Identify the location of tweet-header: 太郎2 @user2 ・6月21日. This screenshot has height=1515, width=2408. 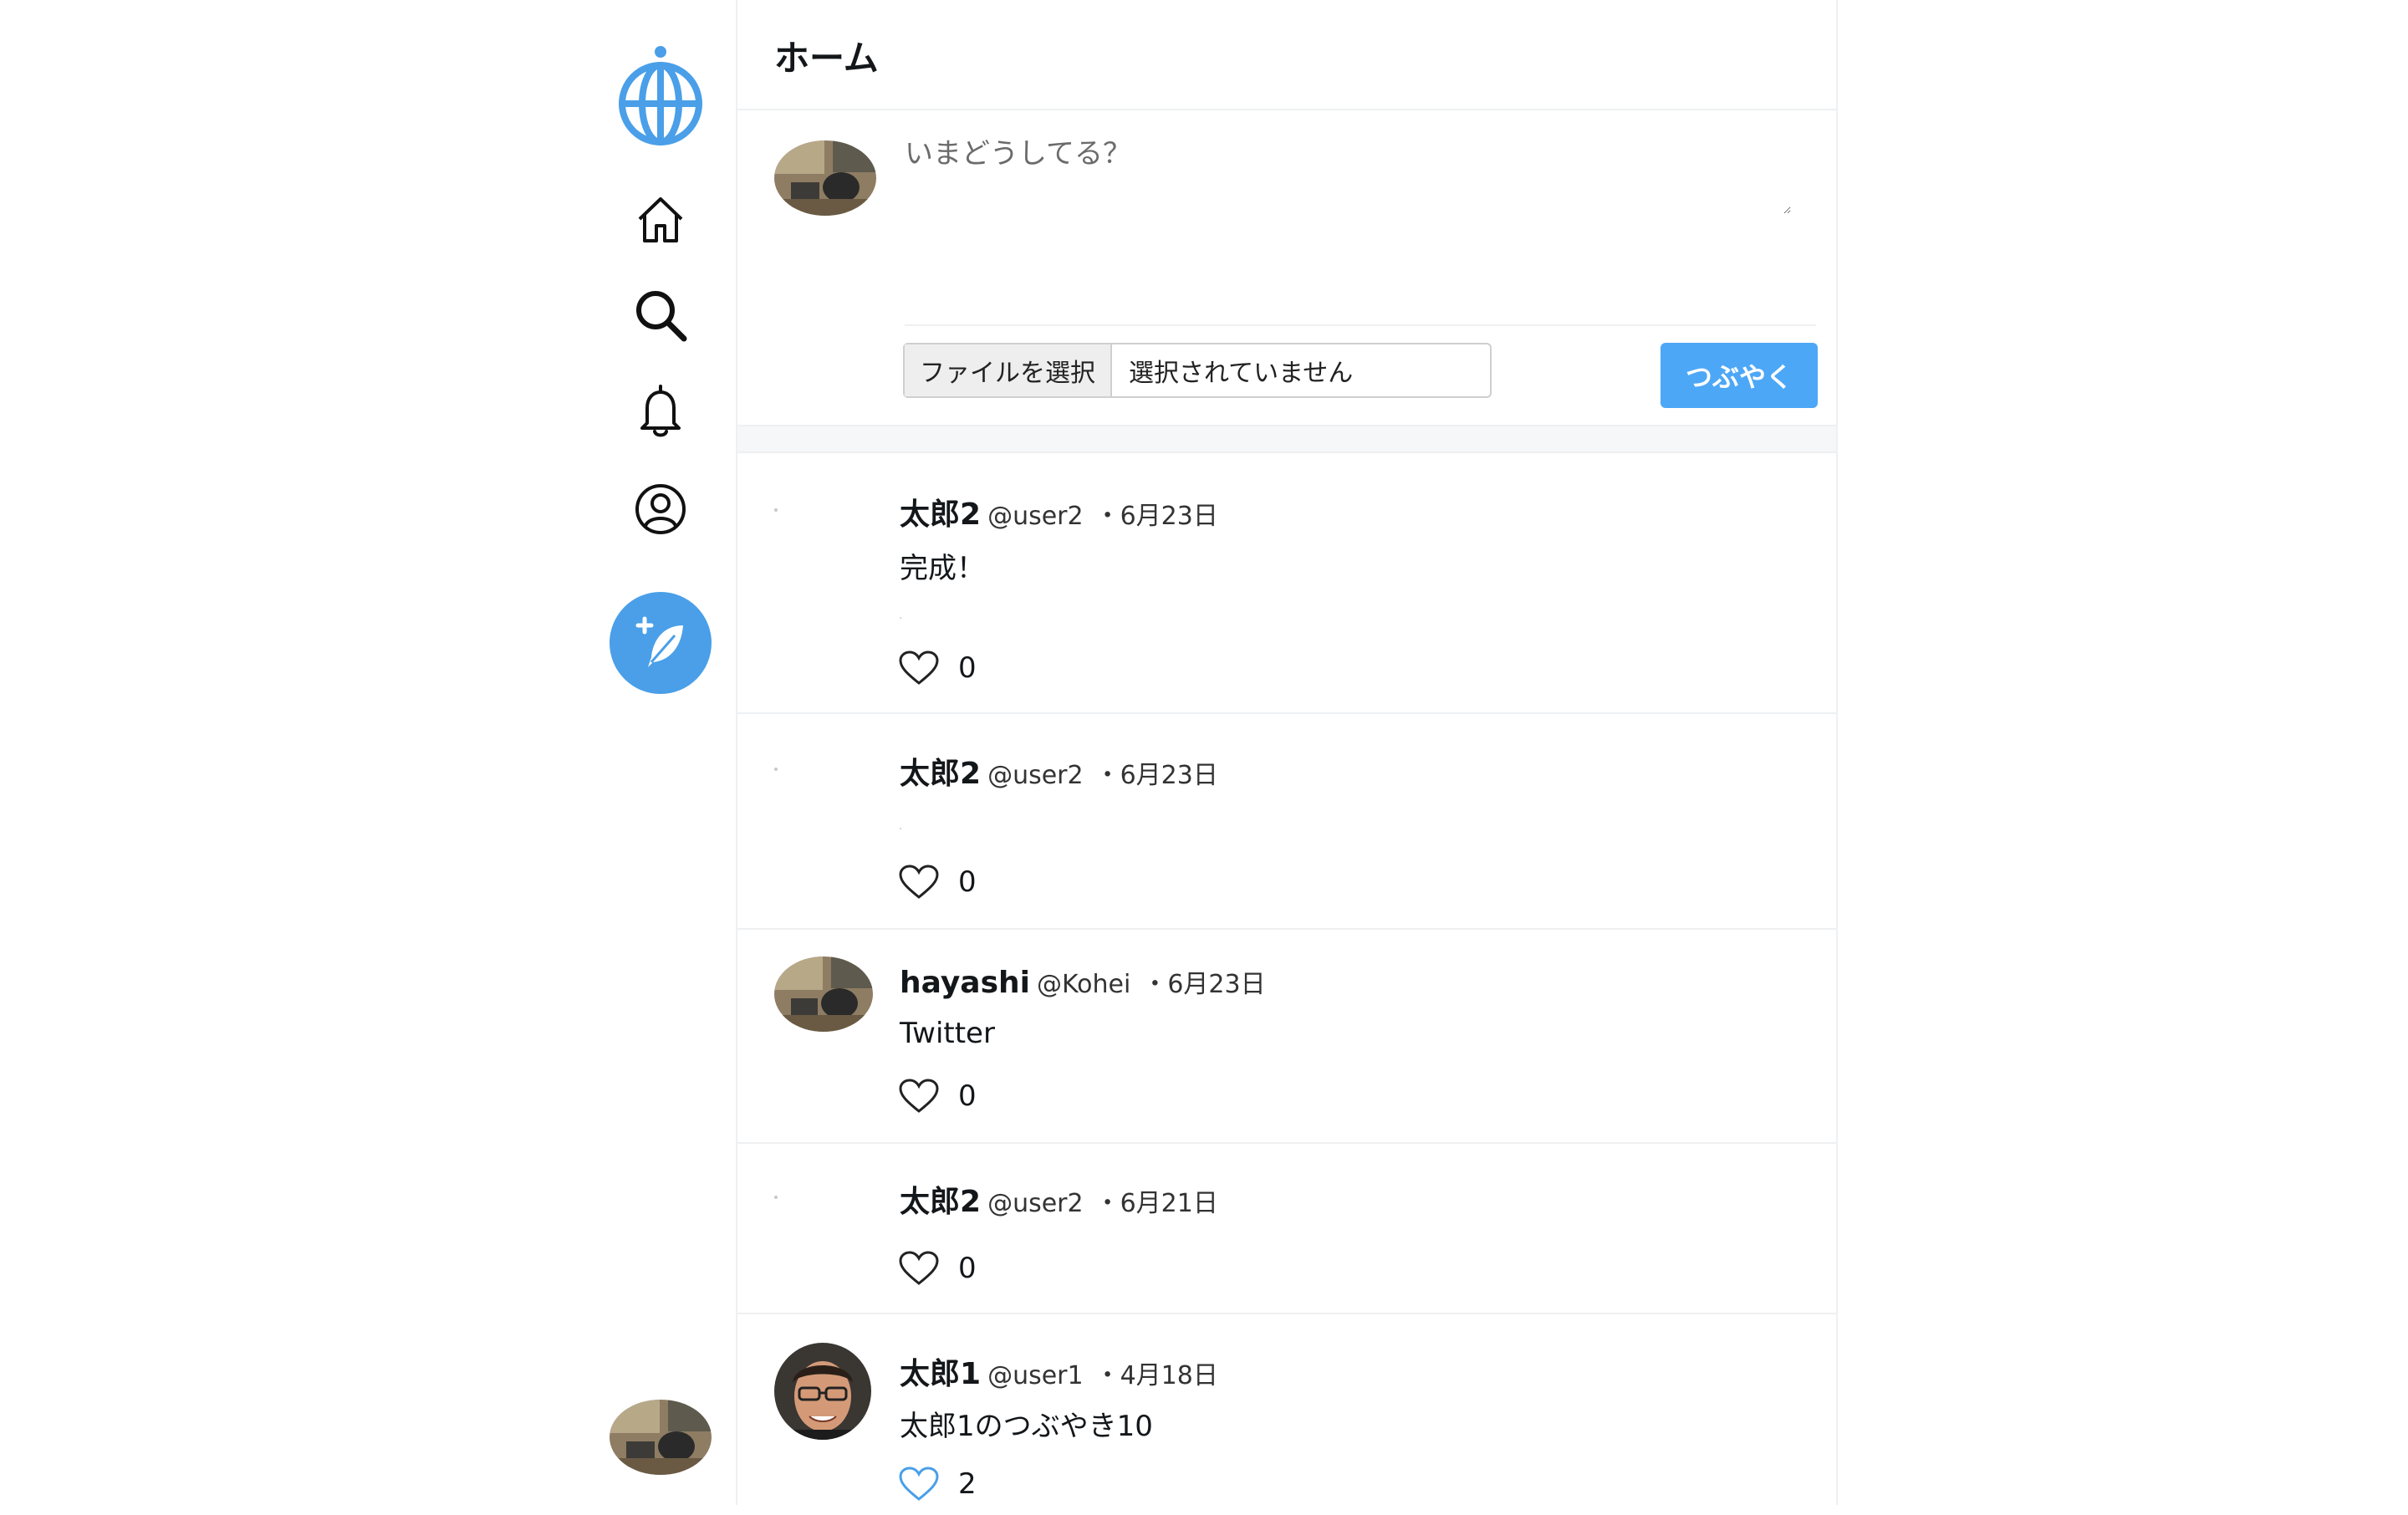
(1059, 1199).